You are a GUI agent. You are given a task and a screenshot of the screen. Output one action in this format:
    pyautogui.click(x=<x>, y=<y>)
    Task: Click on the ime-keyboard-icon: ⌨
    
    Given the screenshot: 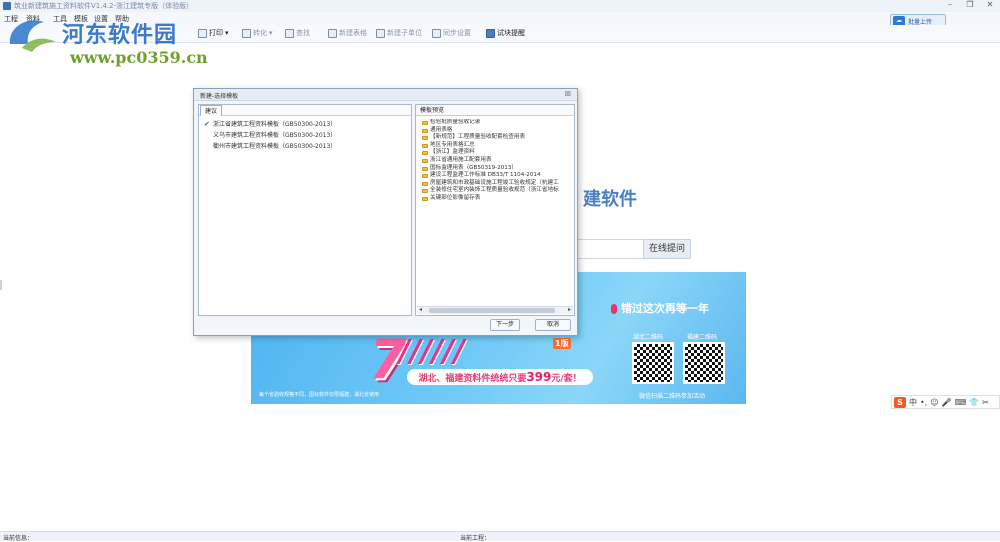 What is the action you would take?
    pyautogui.click(x=961, y=402)
    